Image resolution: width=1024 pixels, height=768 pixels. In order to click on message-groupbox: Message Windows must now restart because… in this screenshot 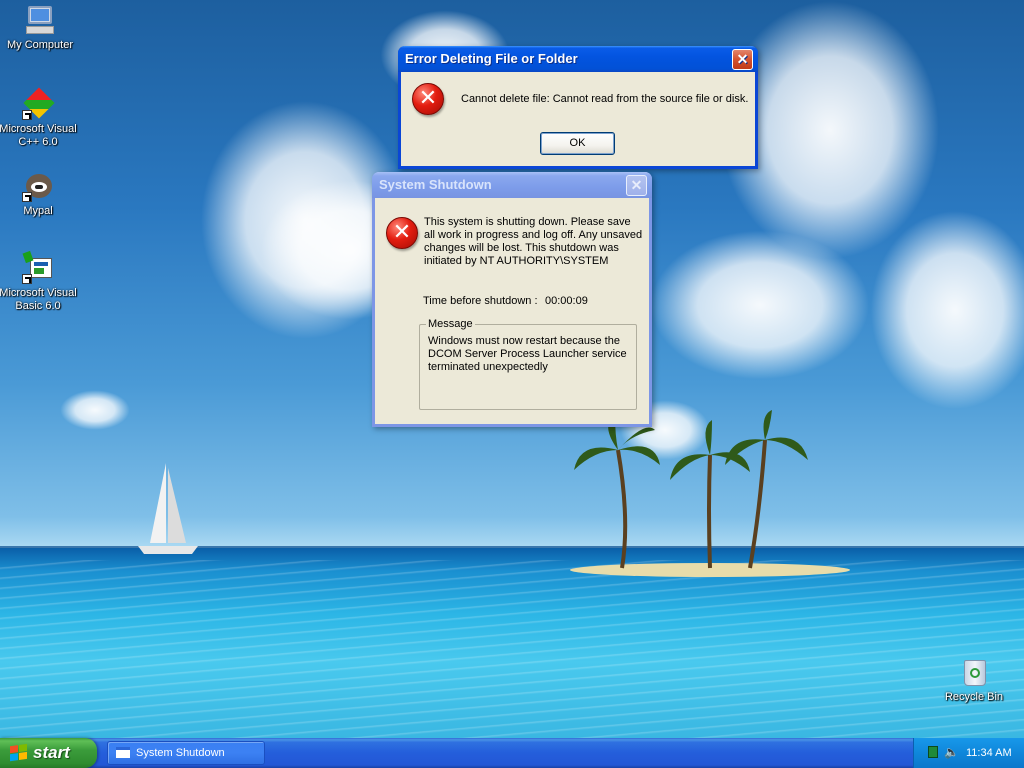, I will do `click(528, 364)`.